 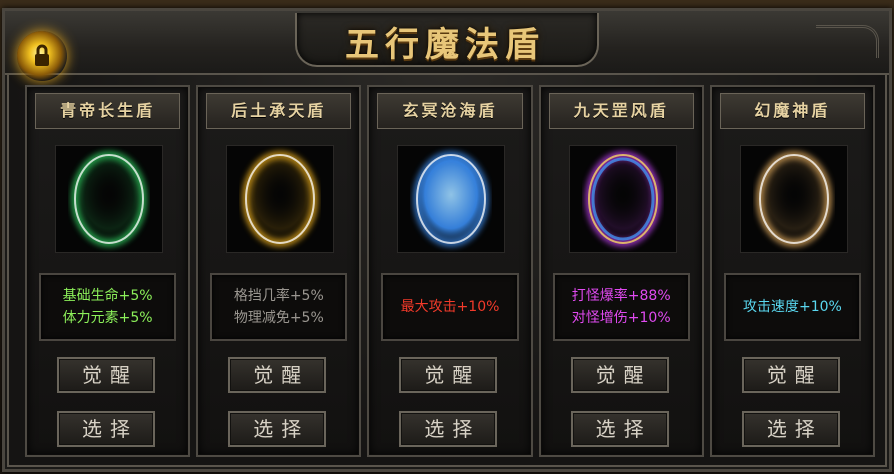 I want to click on shield-name: 后土承天盾, so click(x=279, y=111).